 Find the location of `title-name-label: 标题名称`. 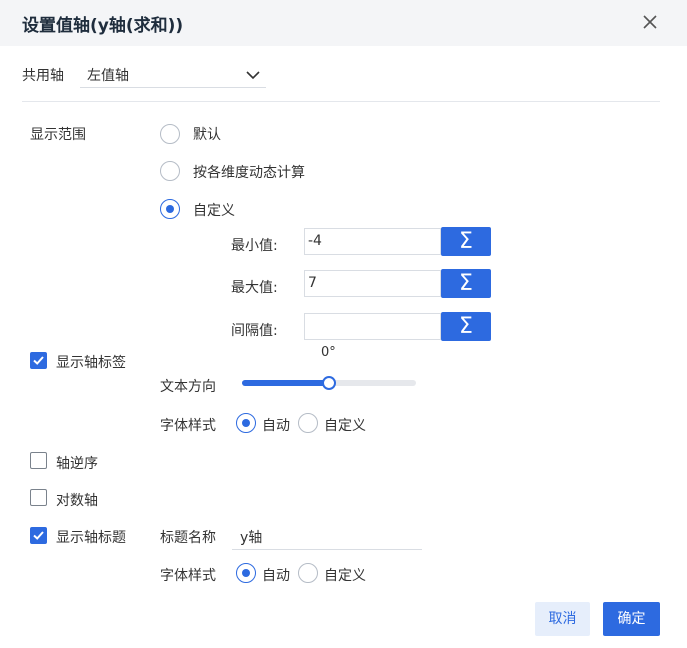

title-name-label: 标题名称 is located at coordinates (188, 538).